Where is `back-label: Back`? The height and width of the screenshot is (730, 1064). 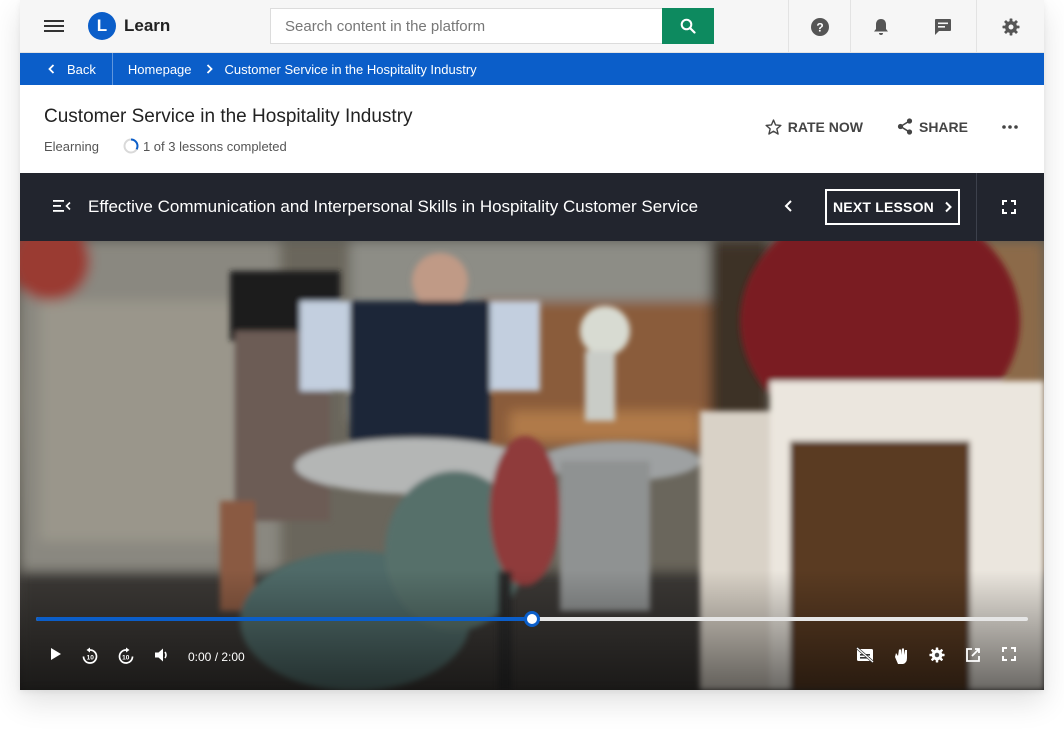
back-label: Back is located at coordinates (81, 69).